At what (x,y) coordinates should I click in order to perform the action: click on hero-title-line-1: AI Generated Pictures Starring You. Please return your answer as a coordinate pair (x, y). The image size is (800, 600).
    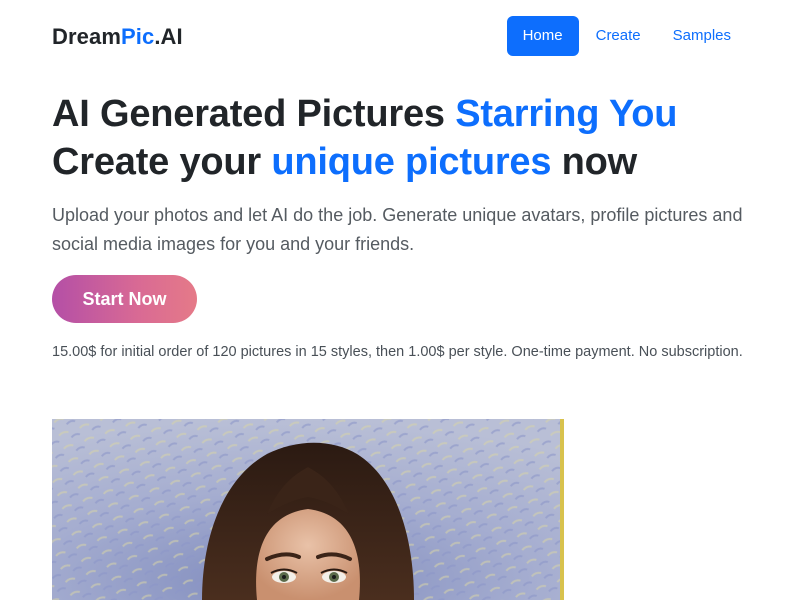
    Looking at the image, I should click on (402, 114).